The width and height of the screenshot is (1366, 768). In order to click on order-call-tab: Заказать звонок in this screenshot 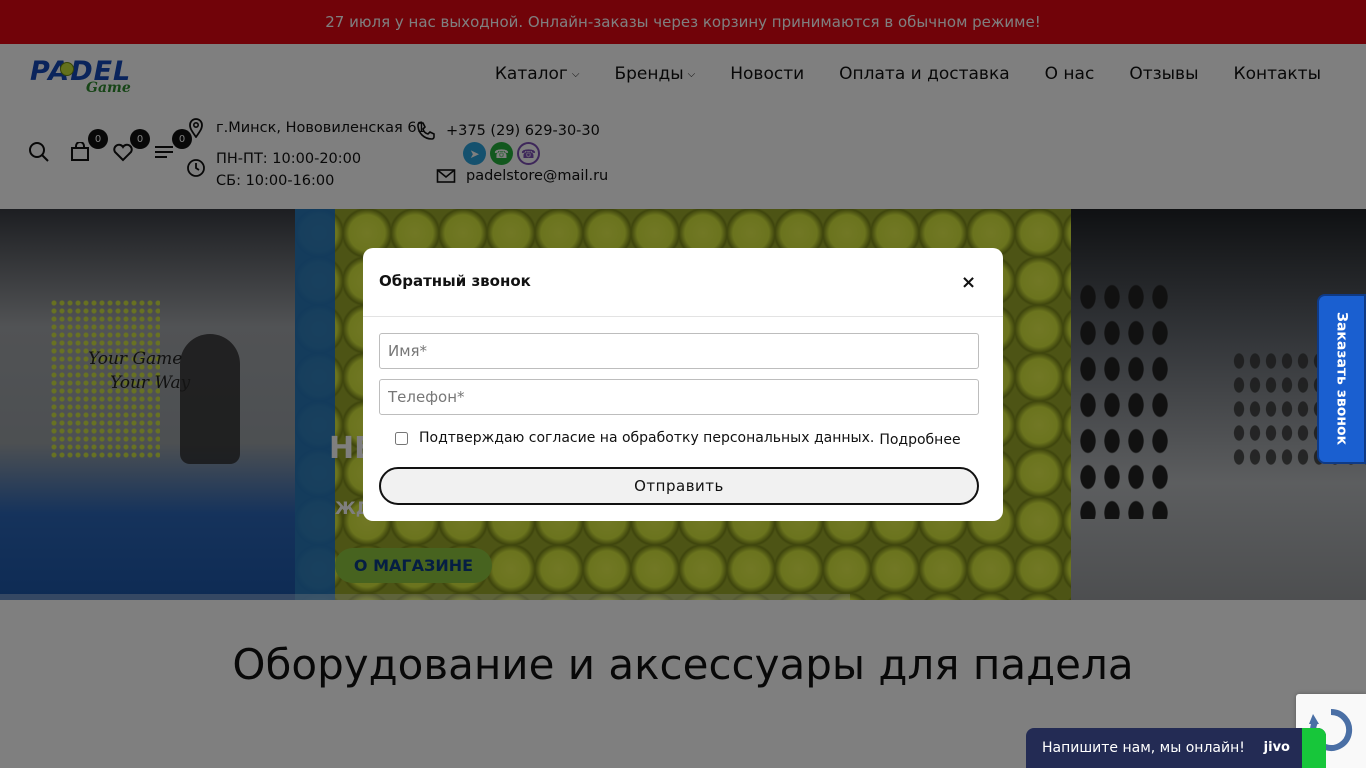, I will do `click(1341, 379)`.